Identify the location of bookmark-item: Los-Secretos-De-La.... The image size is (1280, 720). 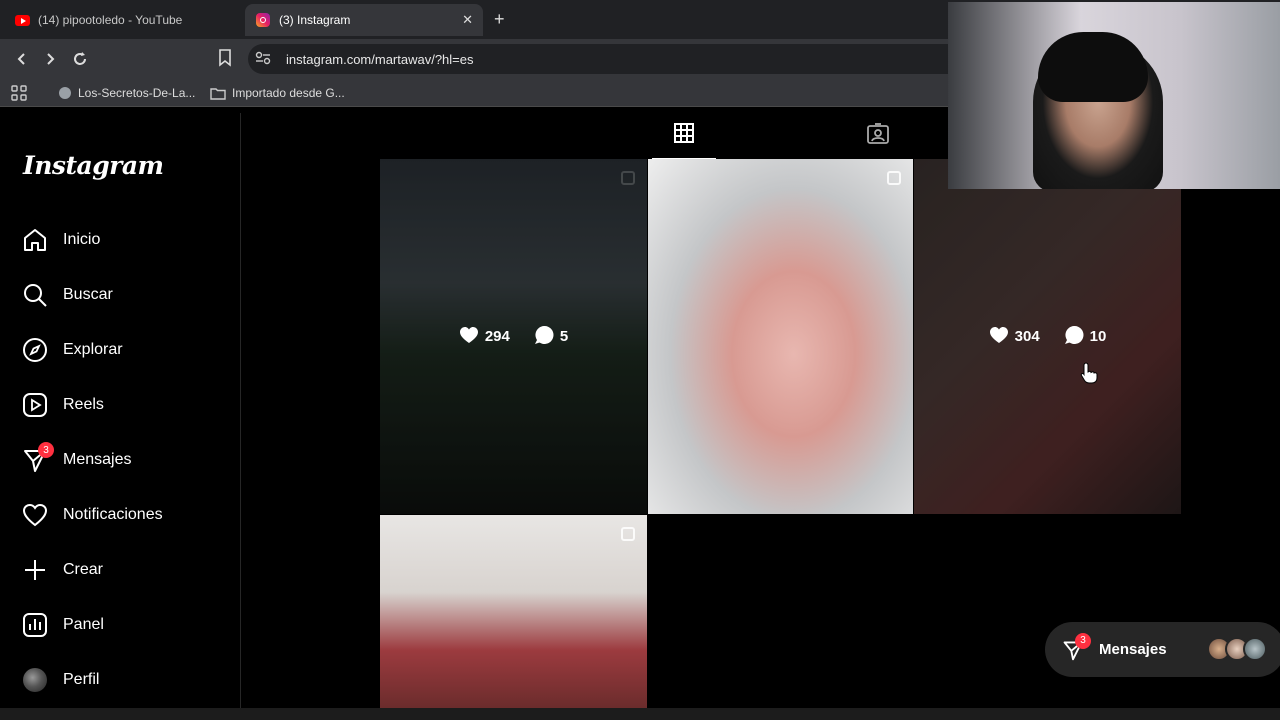
(126, 93).